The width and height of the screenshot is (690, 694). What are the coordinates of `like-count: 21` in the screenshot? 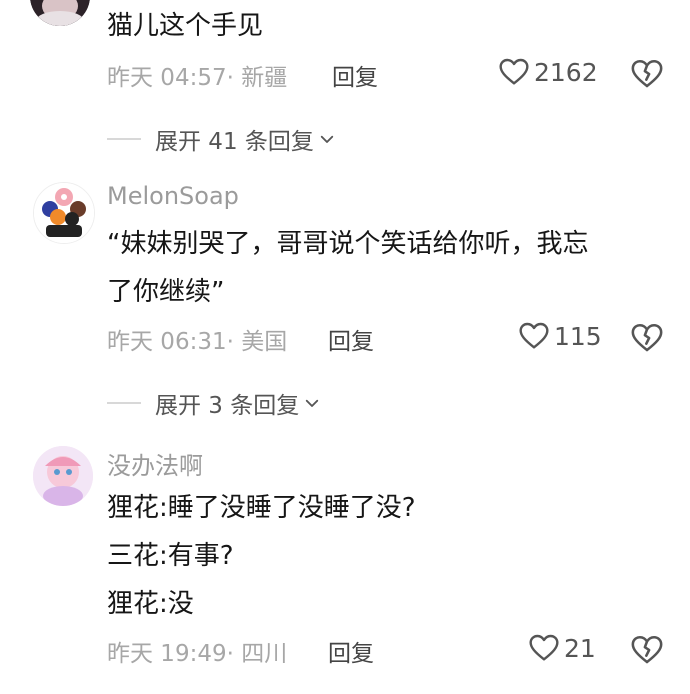 It's located at (580, 648).